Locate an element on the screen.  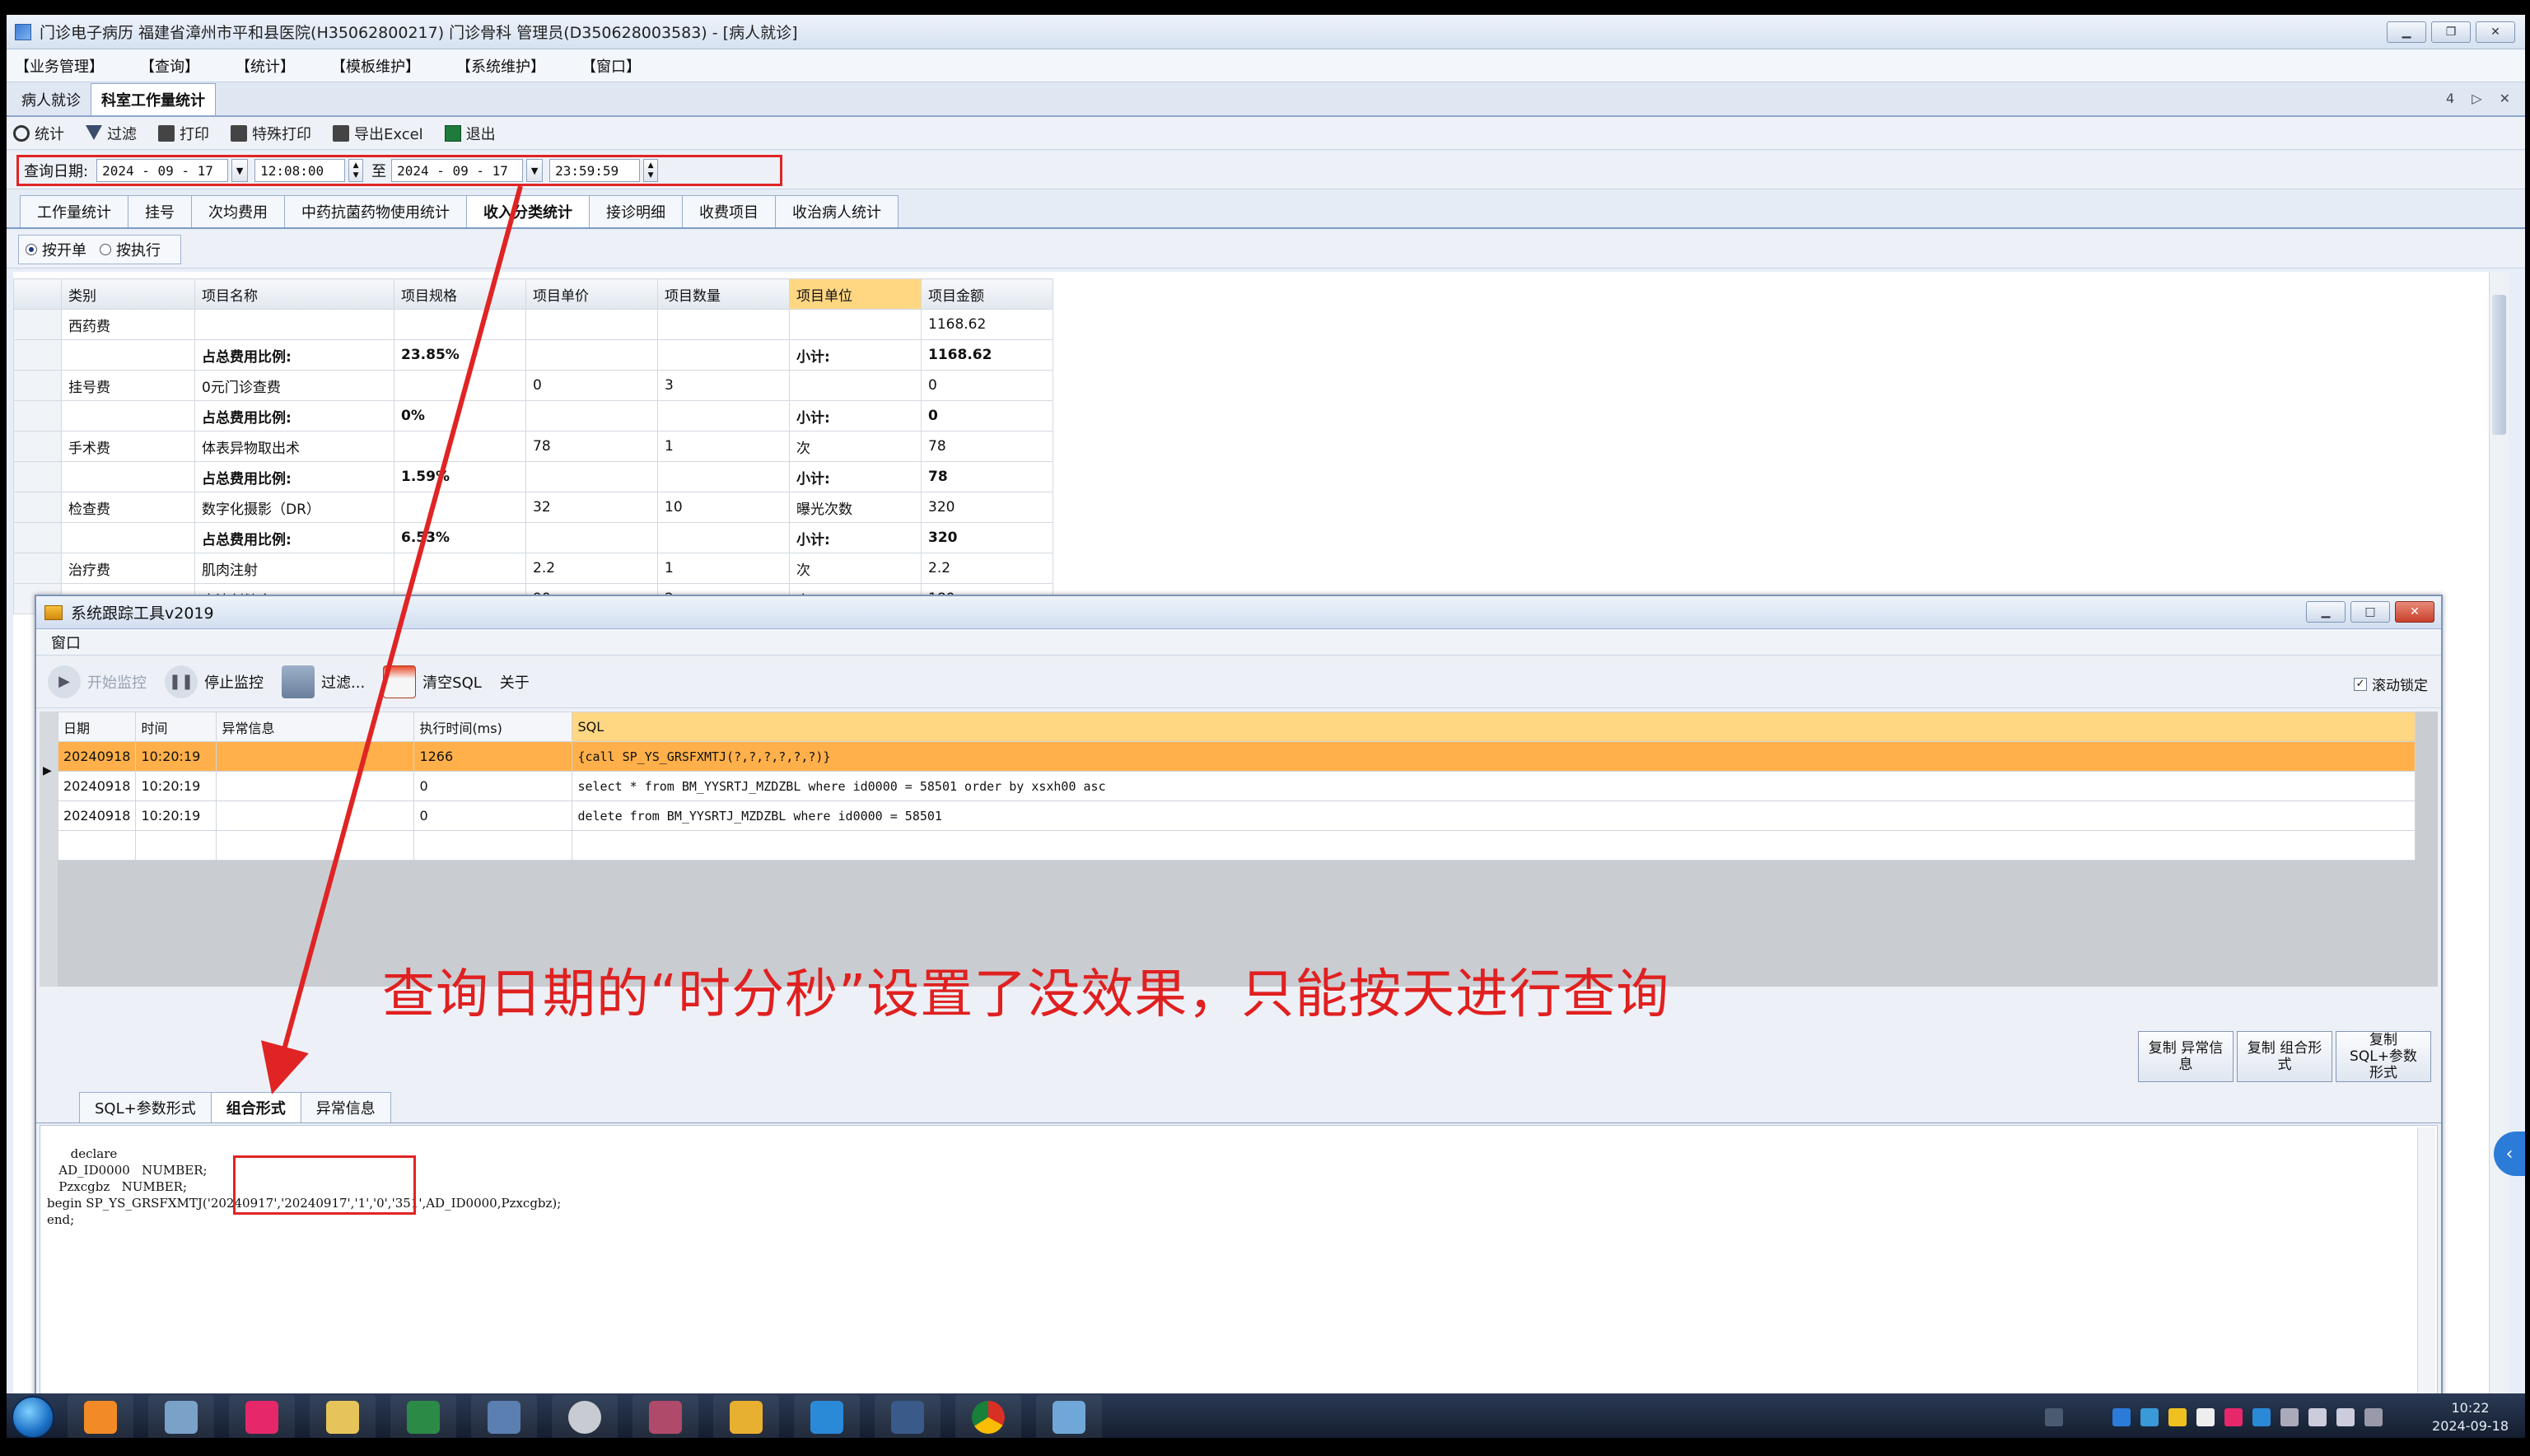
col-error-info: 异常信息 is located at coordinates (315, 727).